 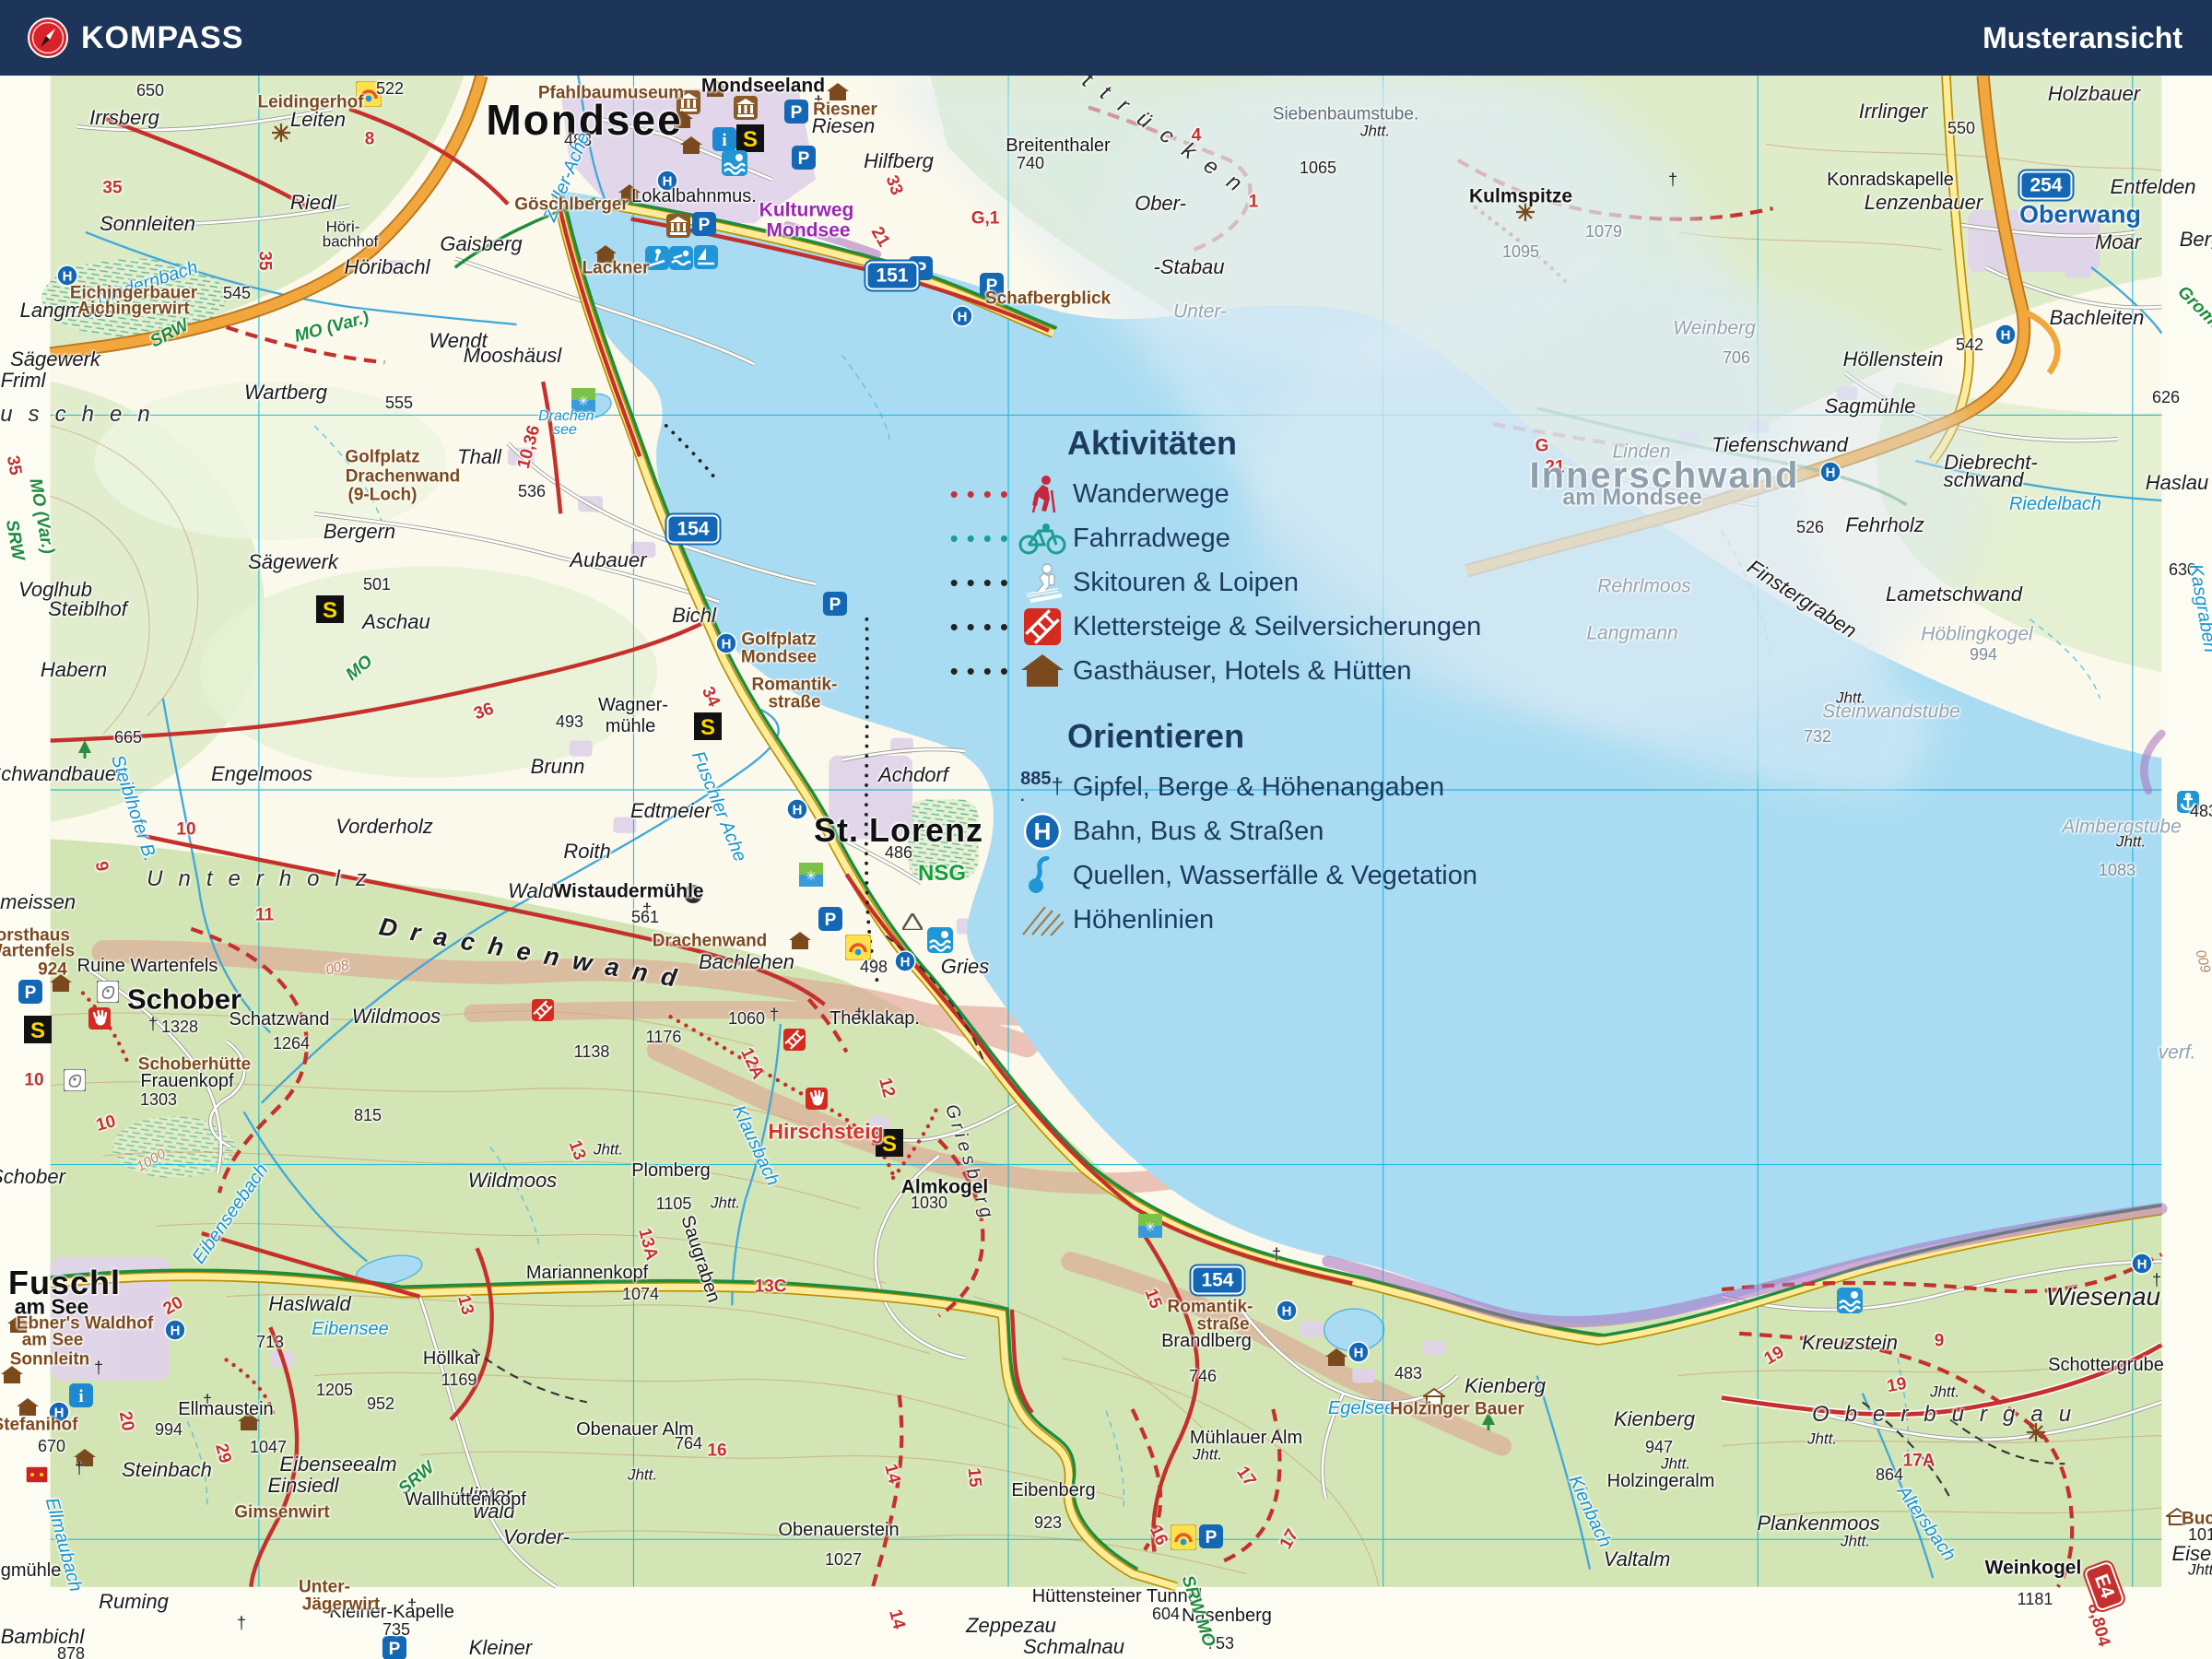 I want to click on kompass-logo: KOMPASS, so click(x=135, y=38).